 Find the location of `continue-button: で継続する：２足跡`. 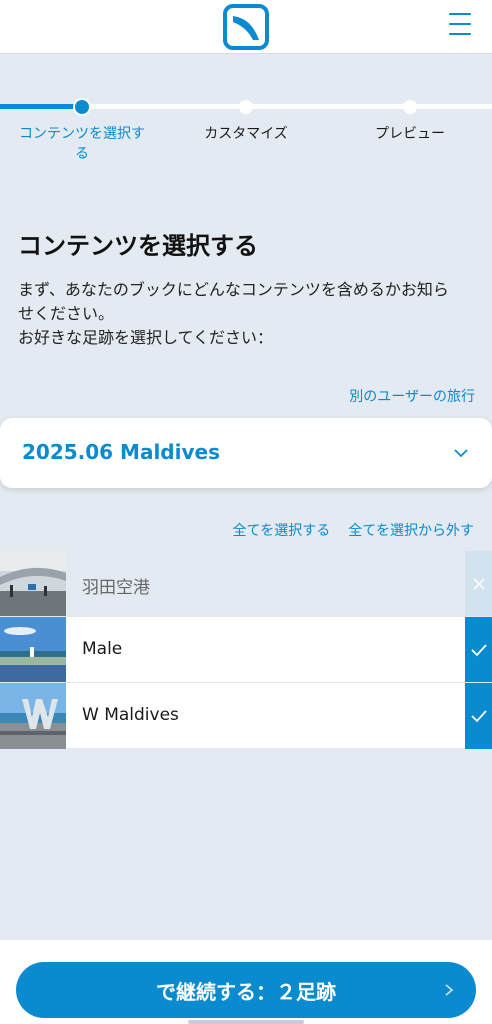

continue-button: で継続する：２足跡 is located at coordinates (246, 990).